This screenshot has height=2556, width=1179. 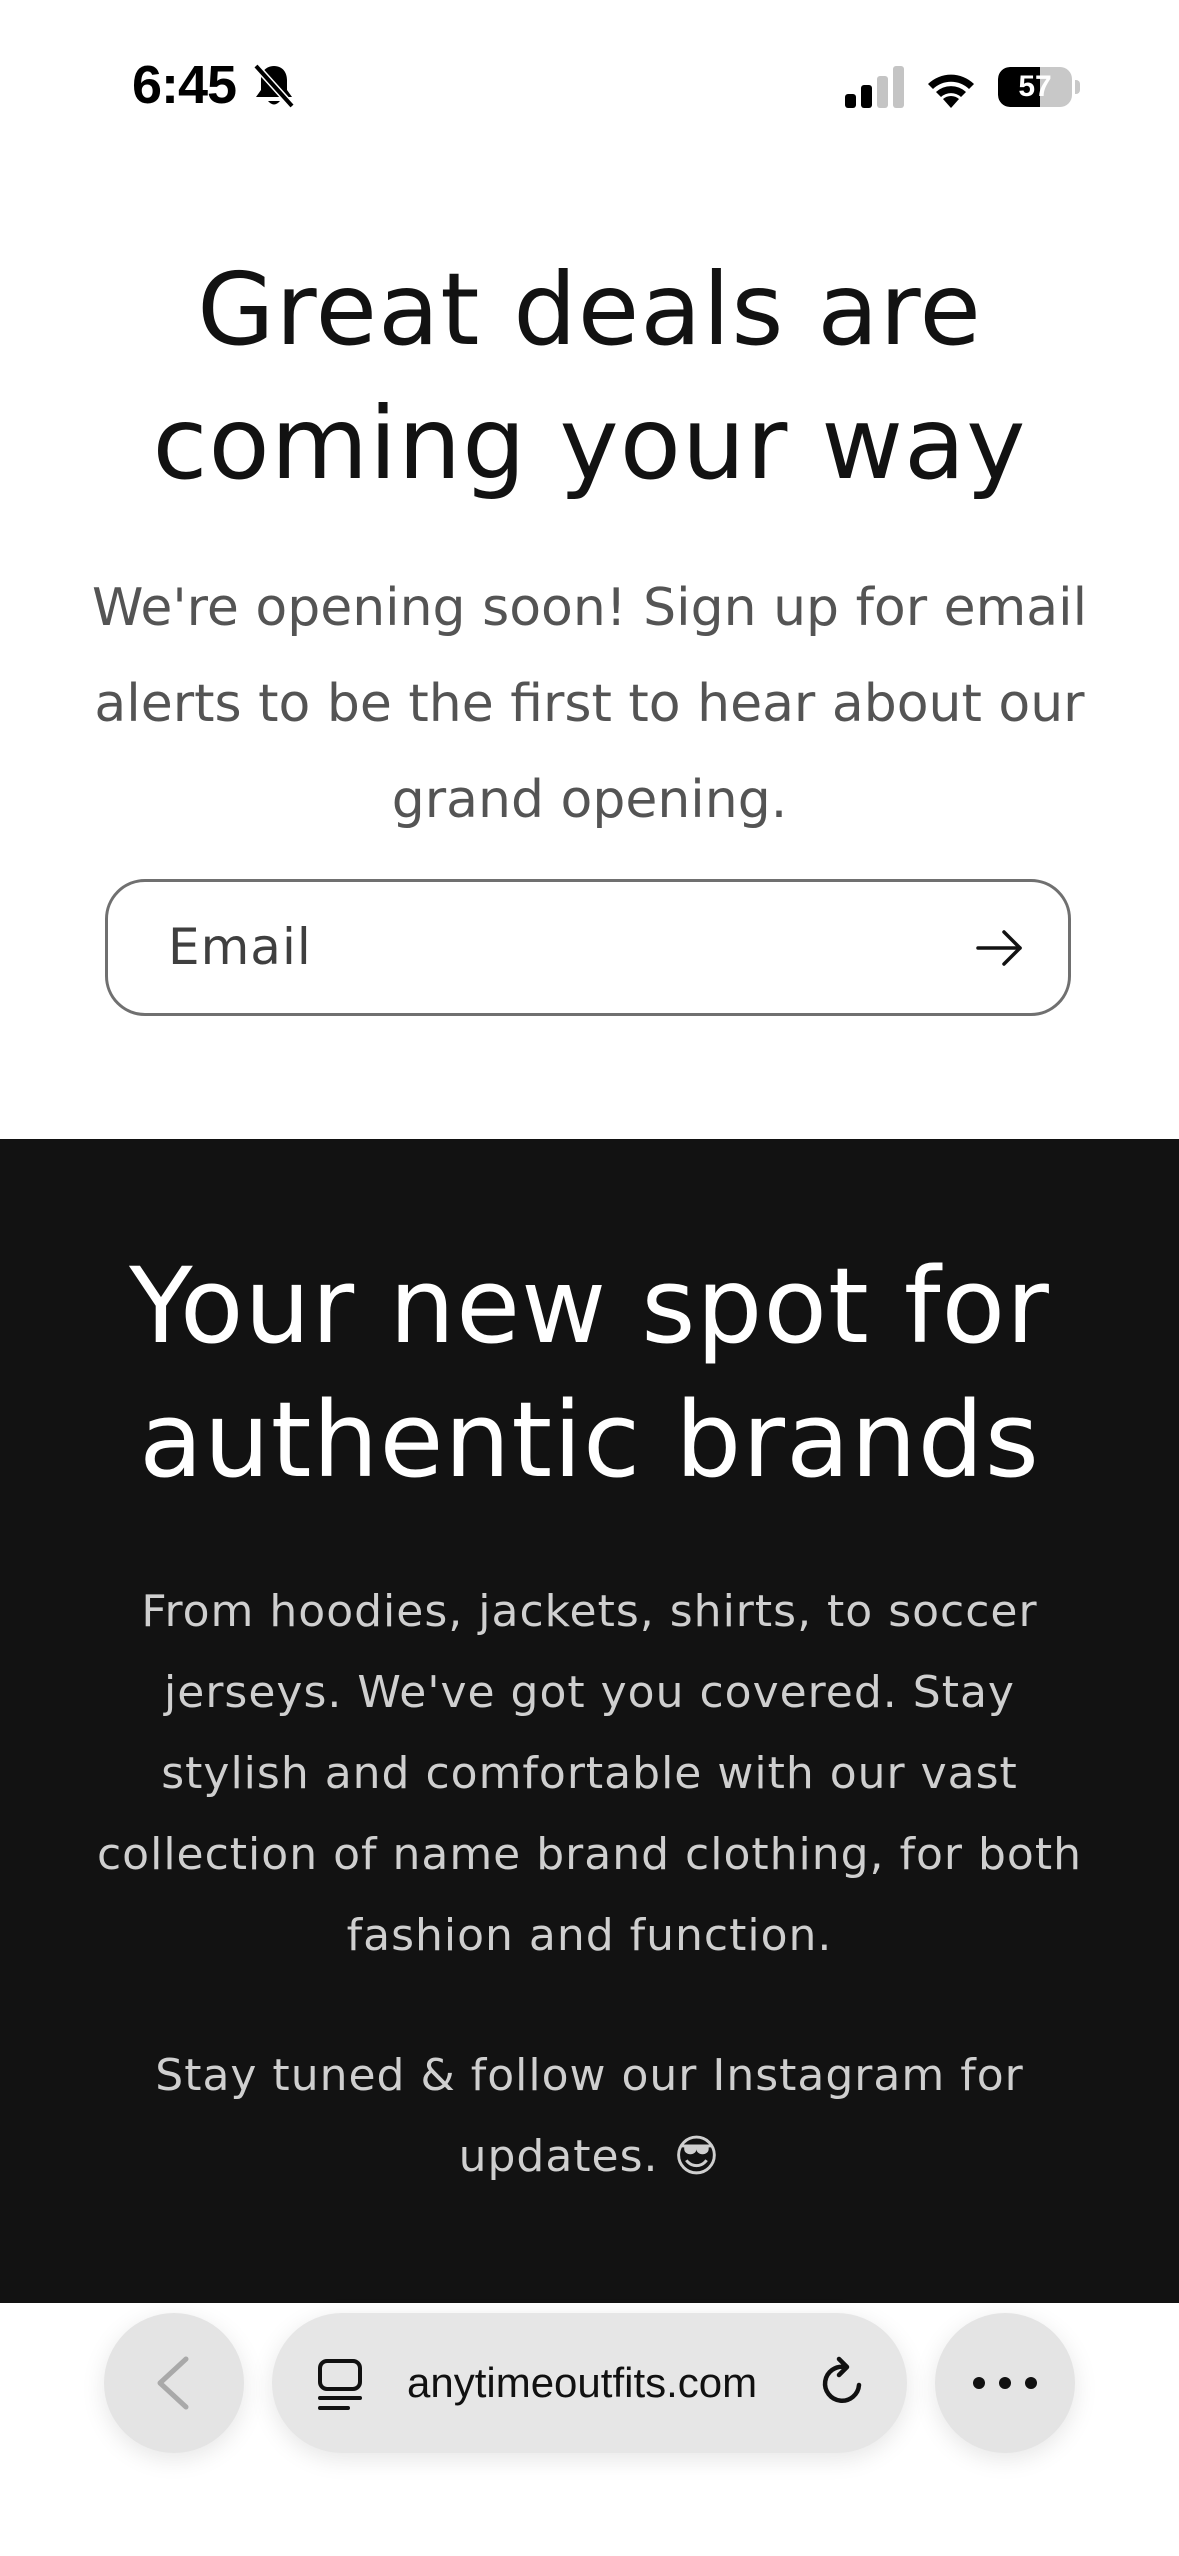 I want to click on address-bar: anytimeoutfits.com, so click(x=589, y=2383).